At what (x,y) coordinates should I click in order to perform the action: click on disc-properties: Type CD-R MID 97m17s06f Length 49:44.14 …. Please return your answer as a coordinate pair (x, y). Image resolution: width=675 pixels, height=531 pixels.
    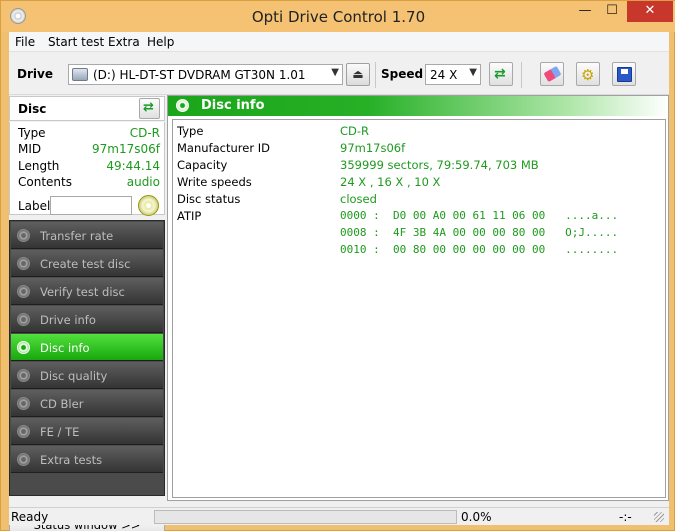
    Looking at the image, I should click on (87, 169).